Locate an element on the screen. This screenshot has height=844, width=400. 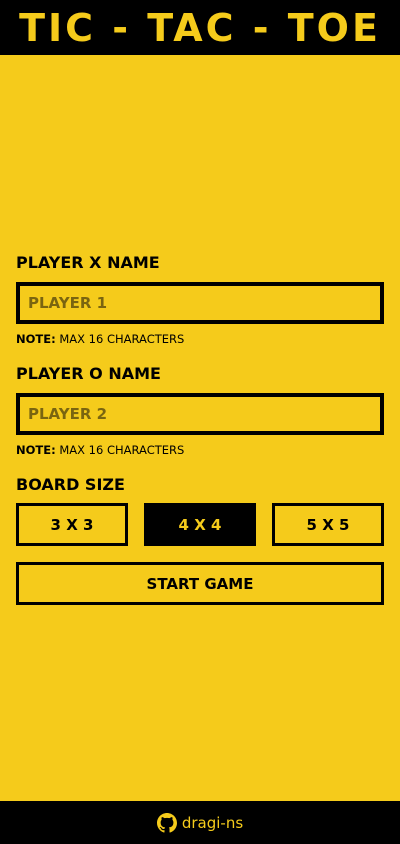
player-x-label: PLAYER X NAME is located at coordinates (88, 262).